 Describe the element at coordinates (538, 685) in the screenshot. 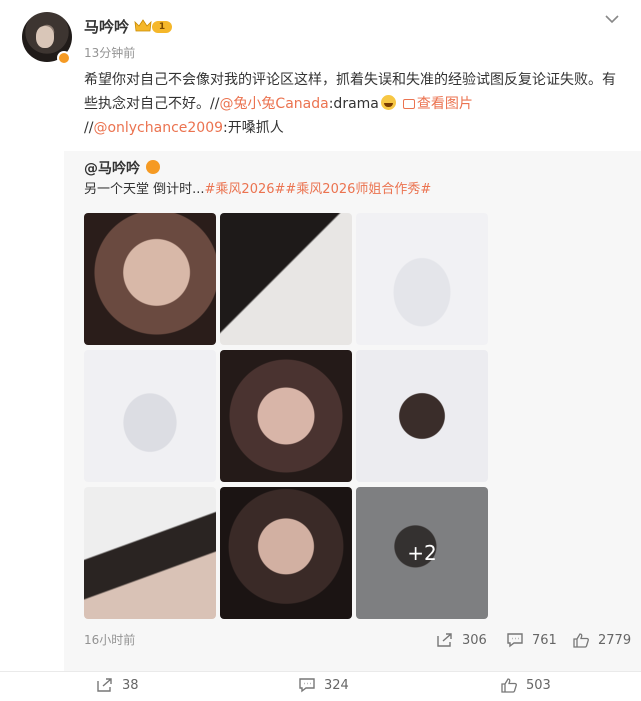

I see `like-count: 503` at that location.